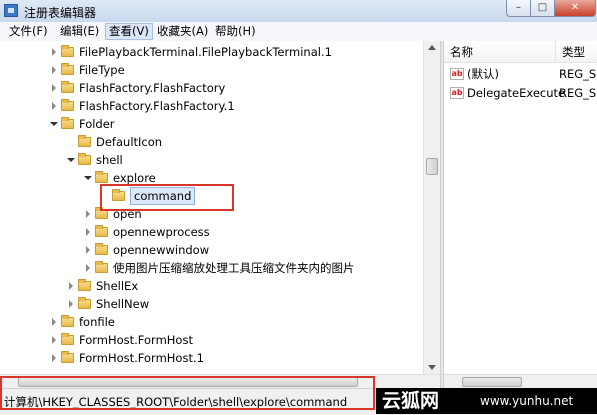 This screenshot has height=415, width=597. Describe the element at coordinates (298, 32) in the screenshot. I see `menu-bar: 文件(F) 编辑(E) 查看(V) 收藏夹(A) 帮助(H)` at that location.